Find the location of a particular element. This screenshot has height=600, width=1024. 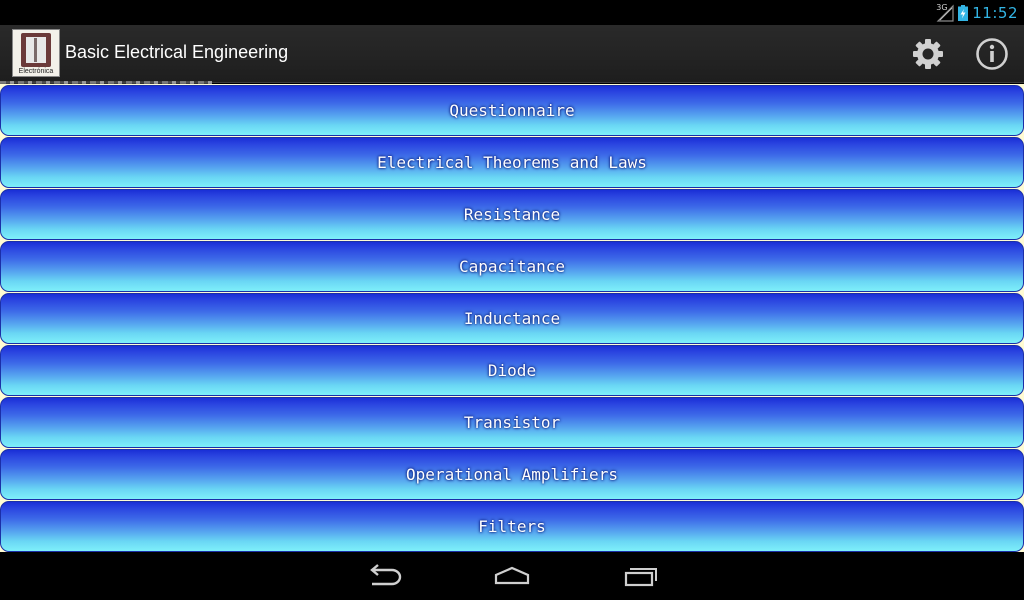

settings-button is located at coordinates (928, 54).